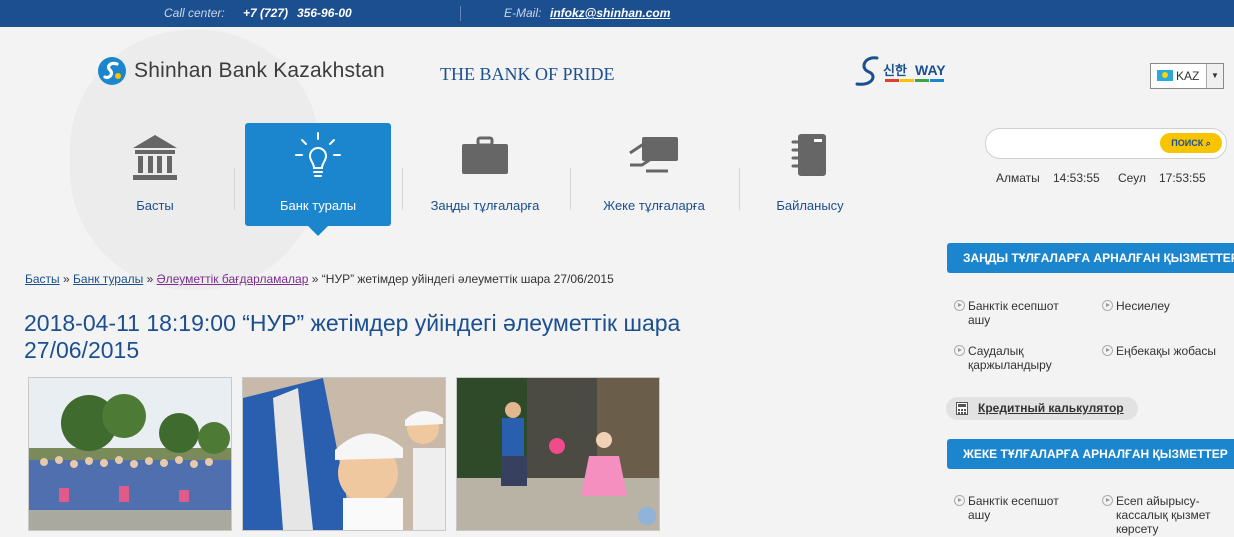 This screenshot has height=537, width=1234. Describe the element at coordinates (1090, 454) in the screenshot. I see `personal-services-header: ЖЕКЕ ТҰЛҒАЛАРҒА АРНАЛҒАН ҚЫЗМЕТТЕР` at that location.